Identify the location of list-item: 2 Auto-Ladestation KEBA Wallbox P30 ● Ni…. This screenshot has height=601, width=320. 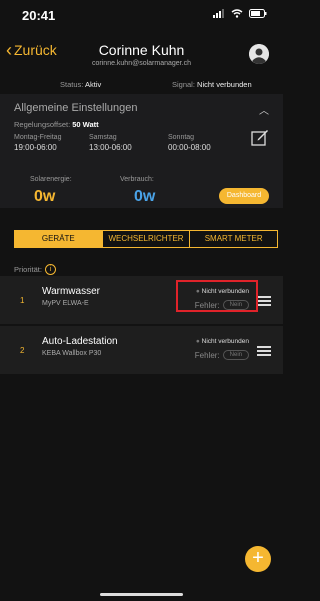
(141, 350).